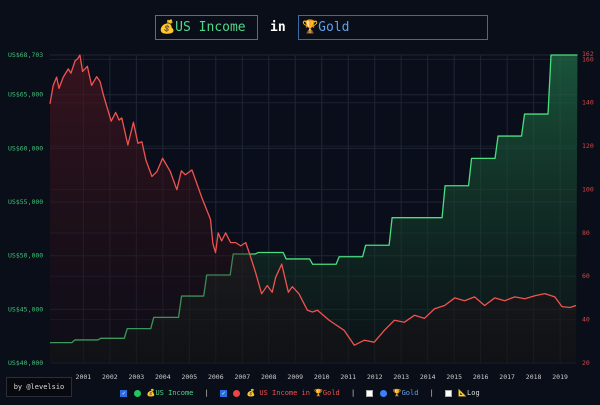 This screenshot has width=600, height=405. Describe the element at coordinates (401, 377) in the screenshot. I see `x-tick-label: 2013` at that location.